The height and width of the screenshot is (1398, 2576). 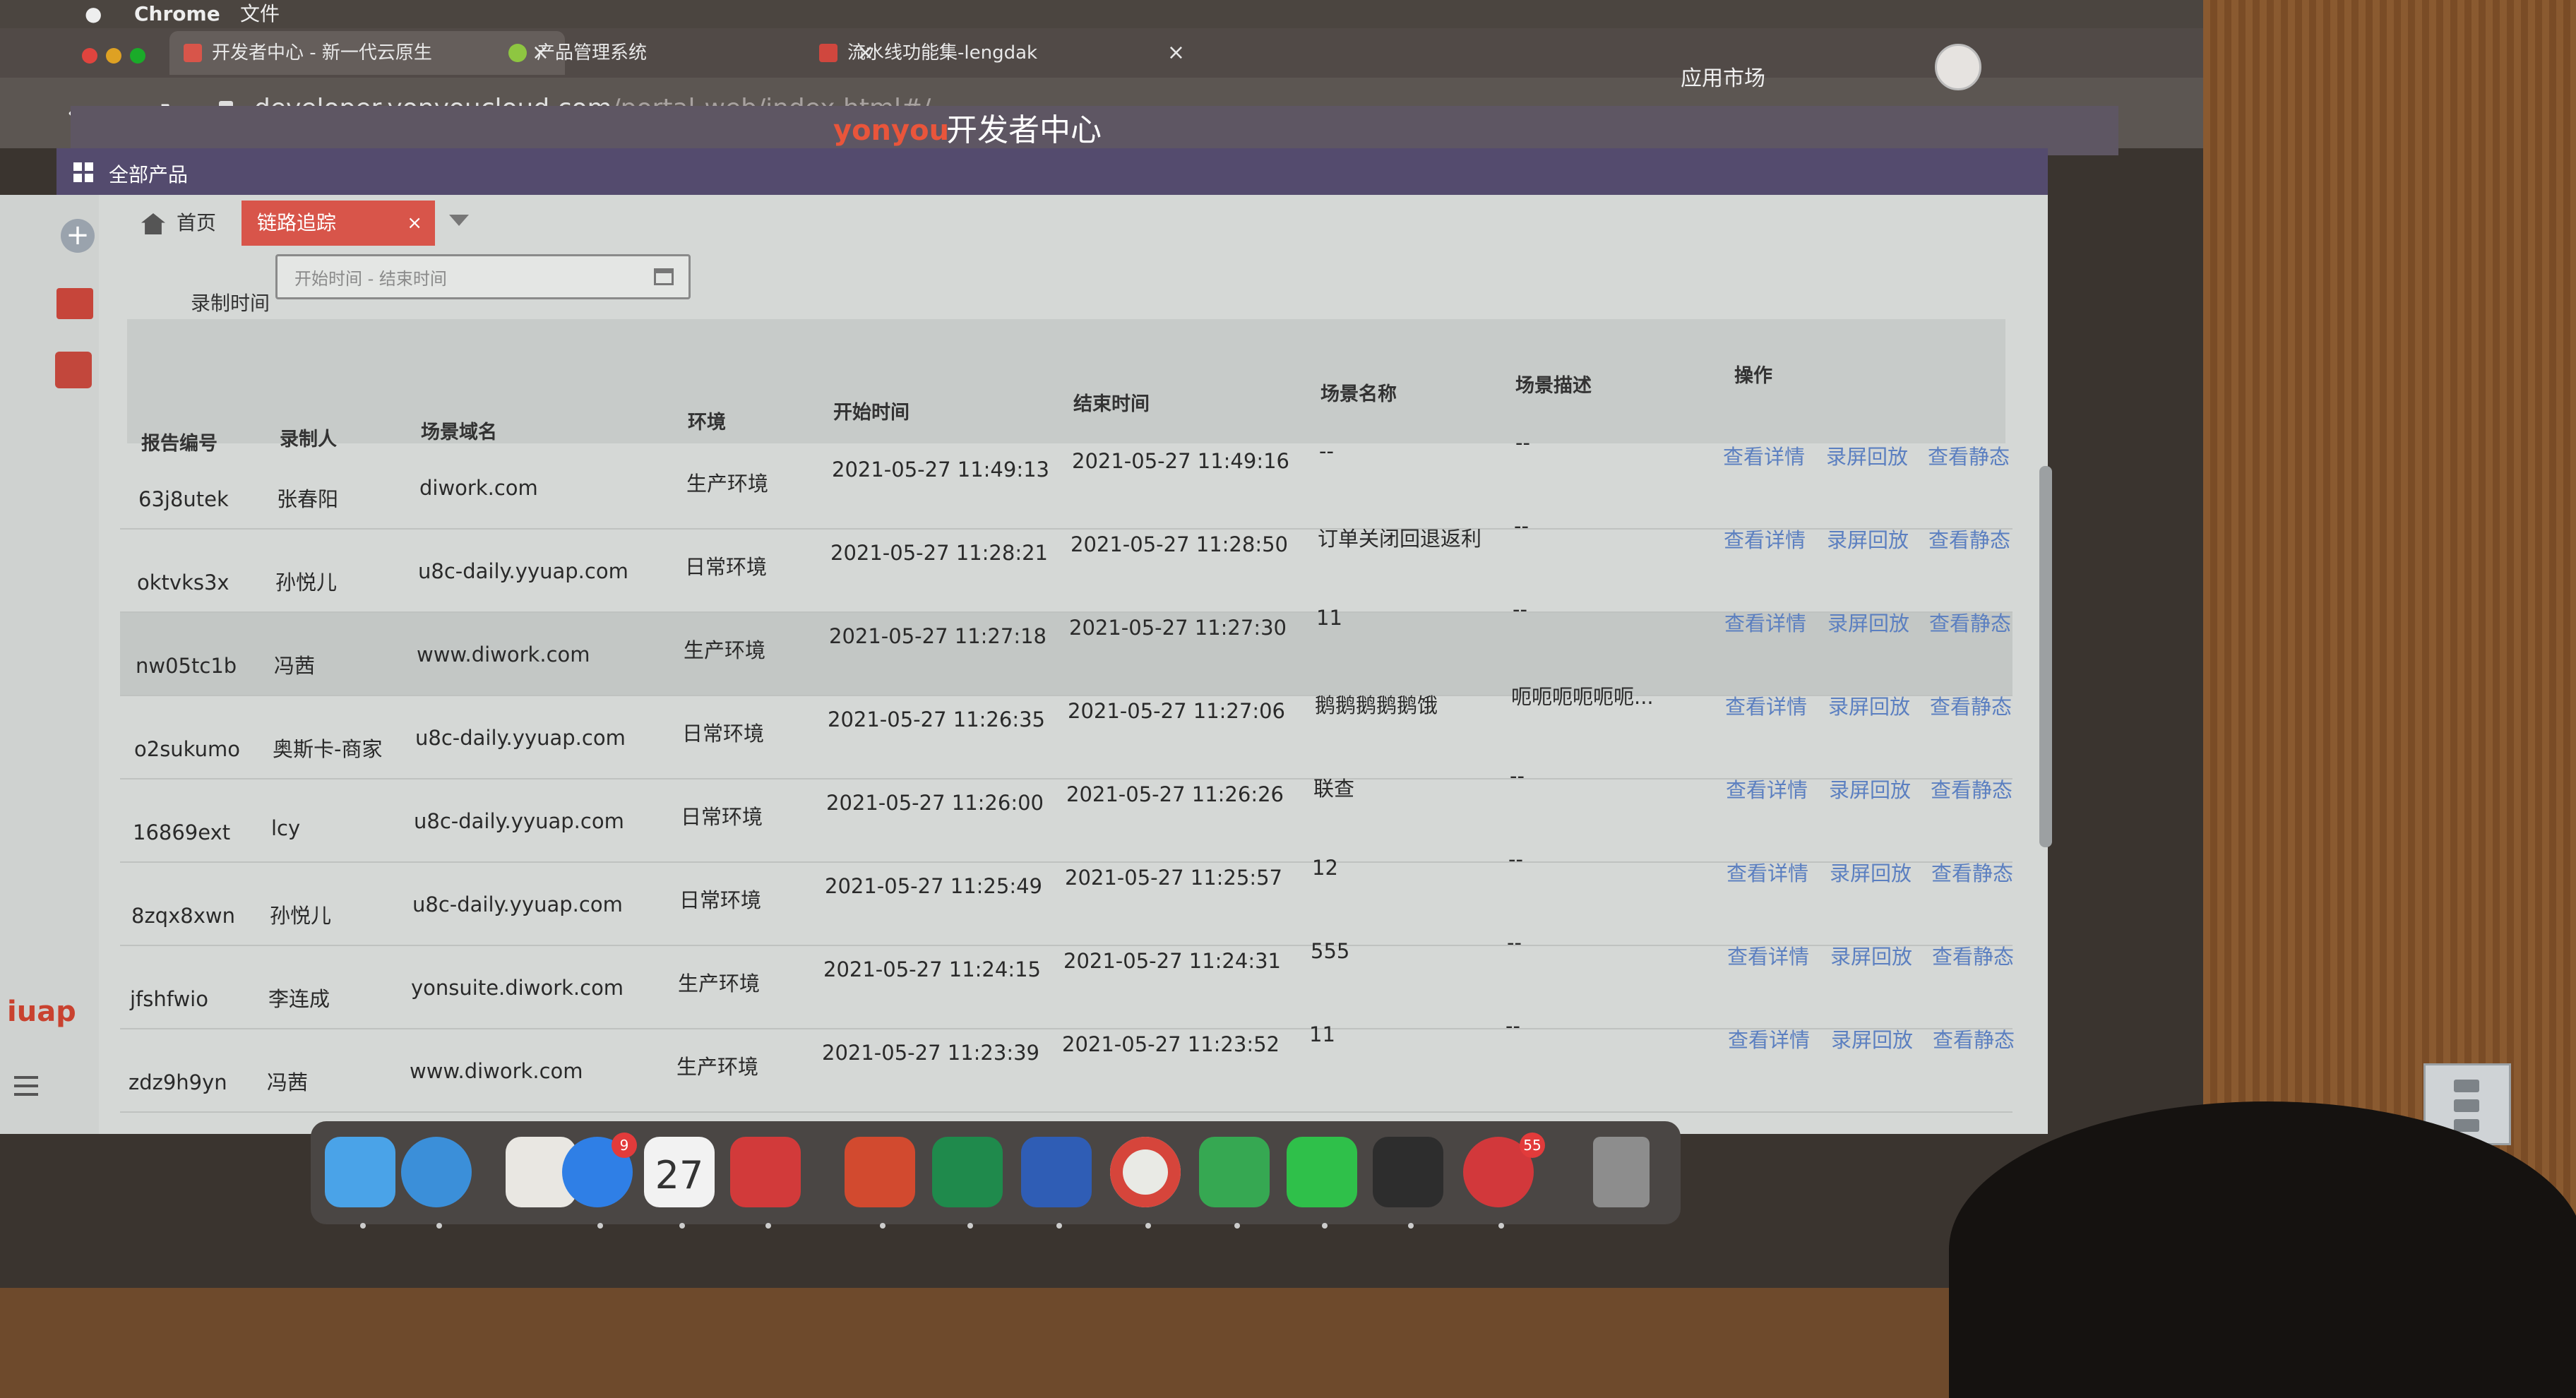 What do you see at coordinates (1234, 1172) in the screenshot?
I see `evernote-icon` at bounding box center [1234, 1172].